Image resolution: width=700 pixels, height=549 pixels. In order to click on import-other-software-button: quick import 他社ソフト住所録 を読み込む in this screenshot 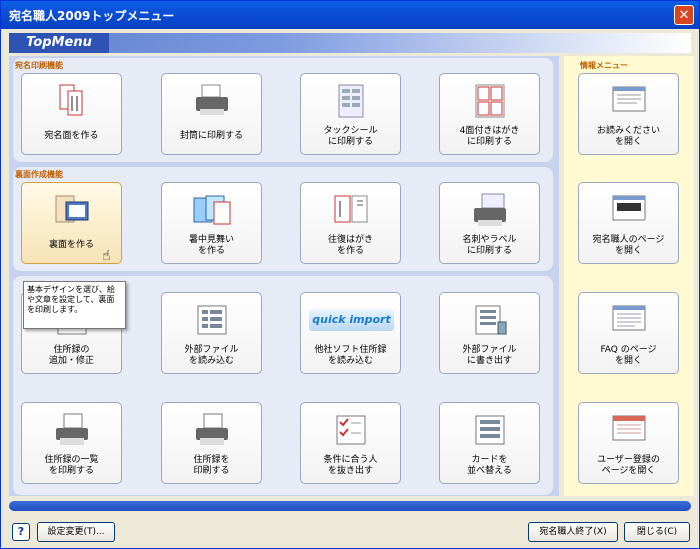, I will do `click(350, 333)`.